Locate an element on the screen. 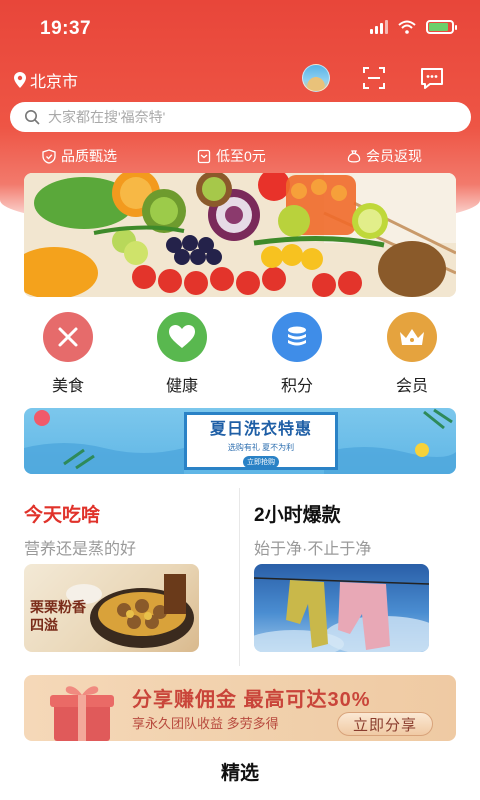  badge-price: 低至0元 is located at coordinates (231, 156).